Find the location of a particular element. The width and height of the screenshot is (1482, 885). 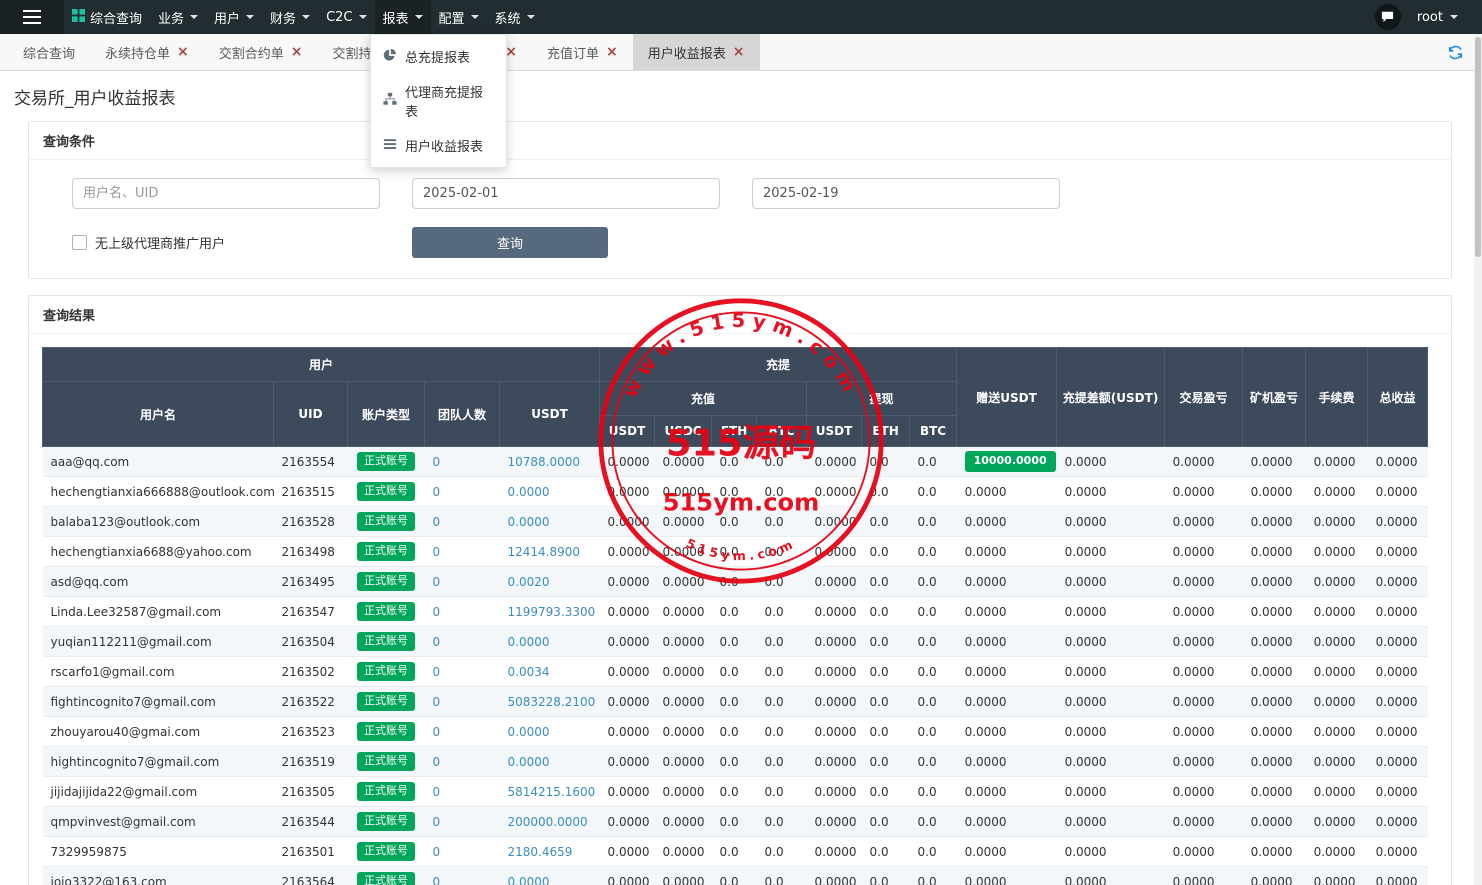

tab-overview: 综合查询 is located at coordinates (49, 52).